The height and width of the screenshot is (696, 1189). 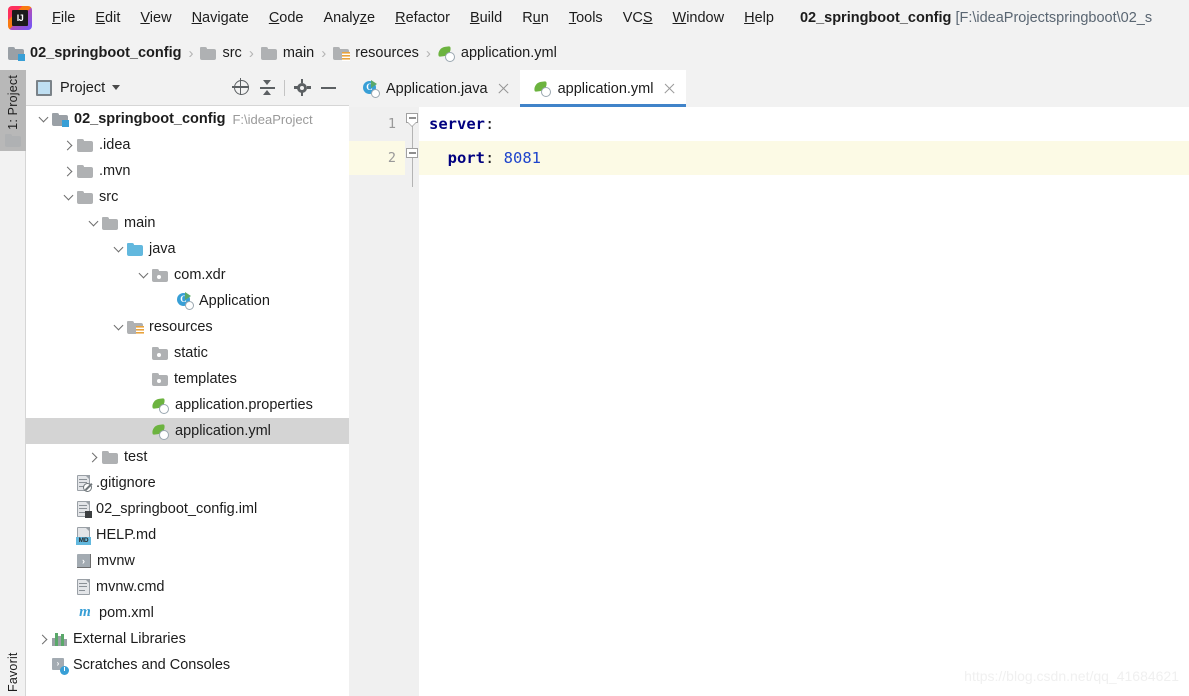 What do you see at coordinates (187, 457) in the screenshot?
I see `tree-node-test: test` at bounding box center [187, 457].